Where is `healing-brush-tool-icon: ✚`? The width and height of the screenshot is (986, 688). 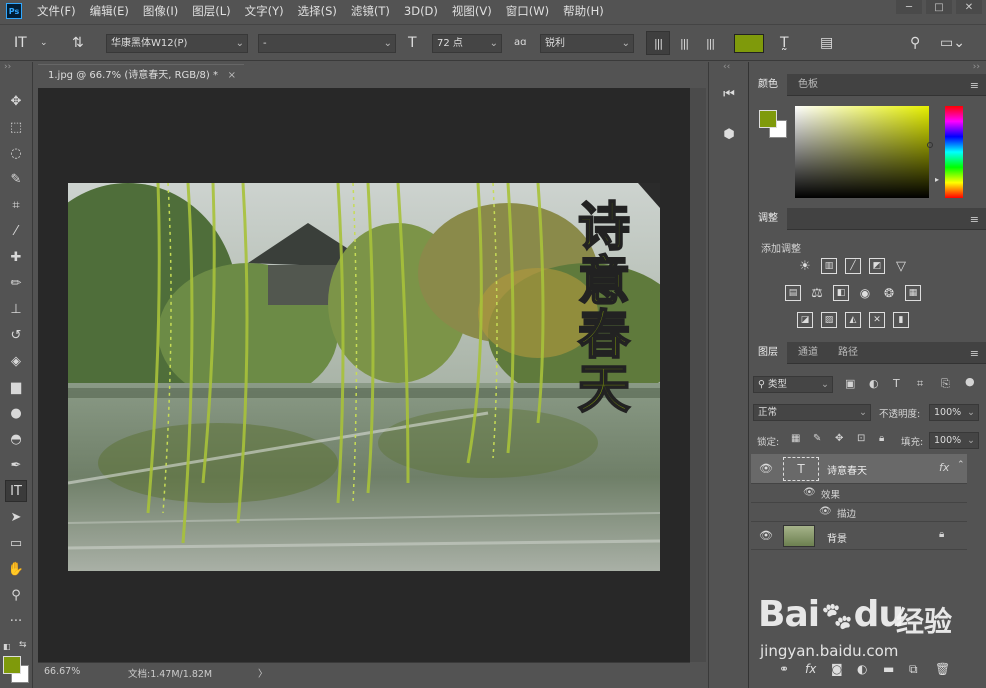
healing-brush-tool-icon: ✚ is located at coordinates (16, 257).